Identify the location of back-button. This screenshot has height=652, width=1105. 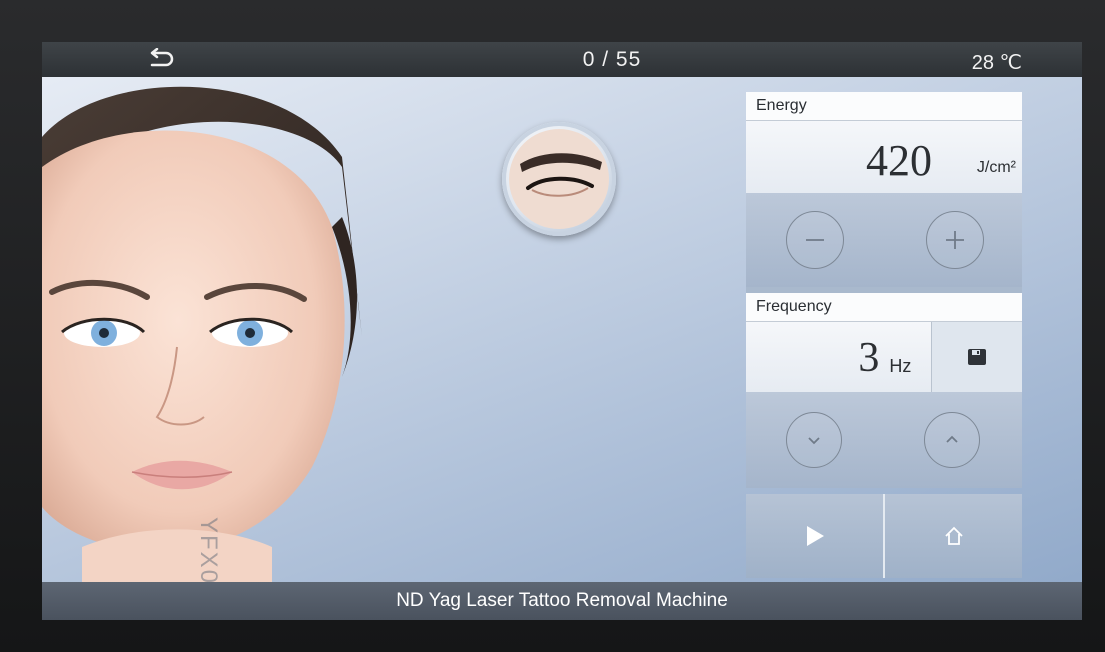
(161, 60).